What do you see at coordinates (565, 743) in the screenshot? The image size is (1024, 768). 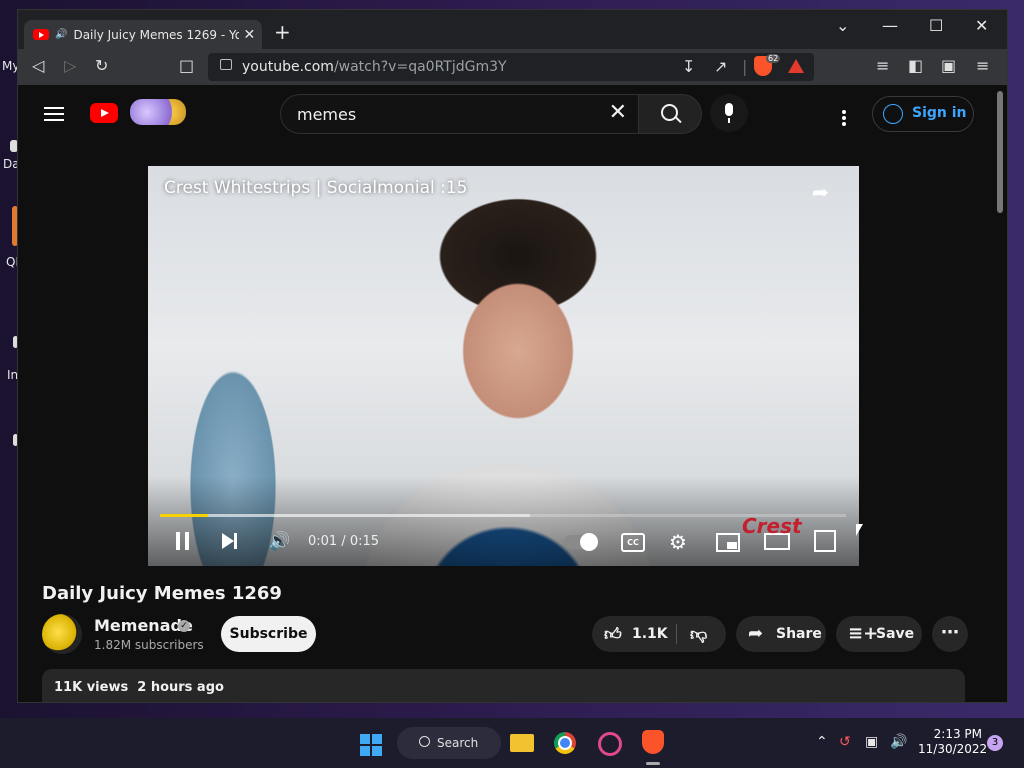 I see `chrome-icon` at bounding box center [565, 743].